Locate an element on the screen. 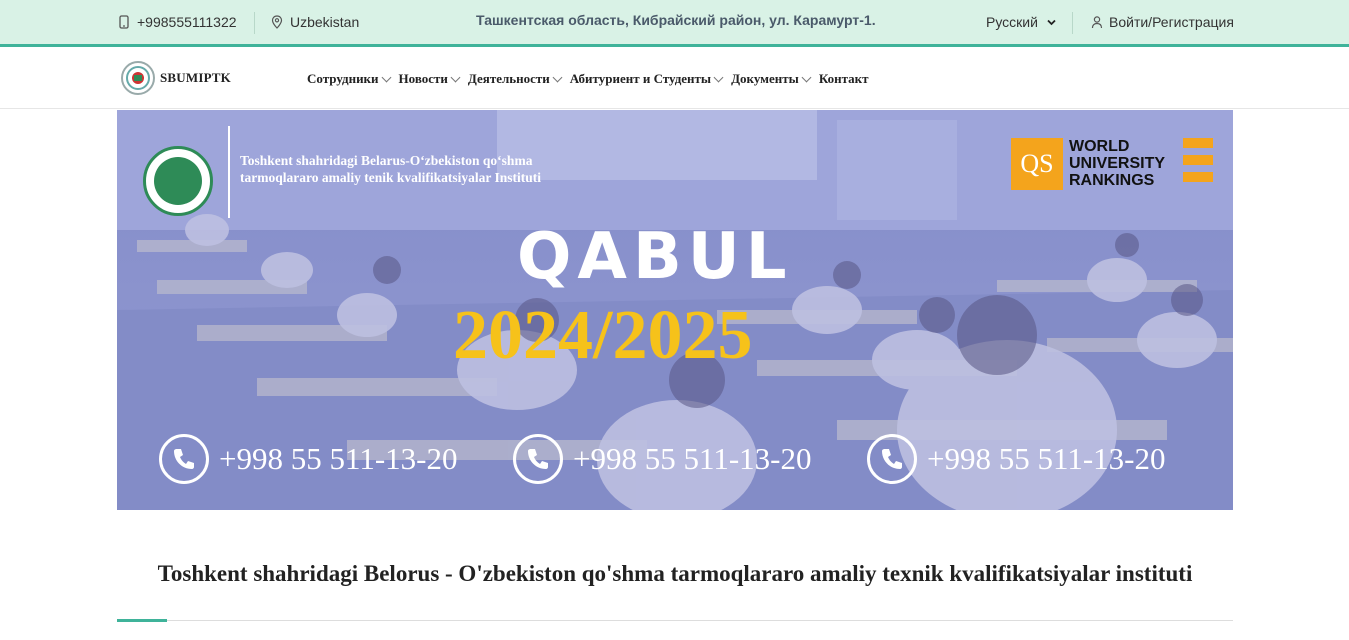 This screenshot has height=640, width=1349. heading-accent-bar is located at coordinates (142, 620).